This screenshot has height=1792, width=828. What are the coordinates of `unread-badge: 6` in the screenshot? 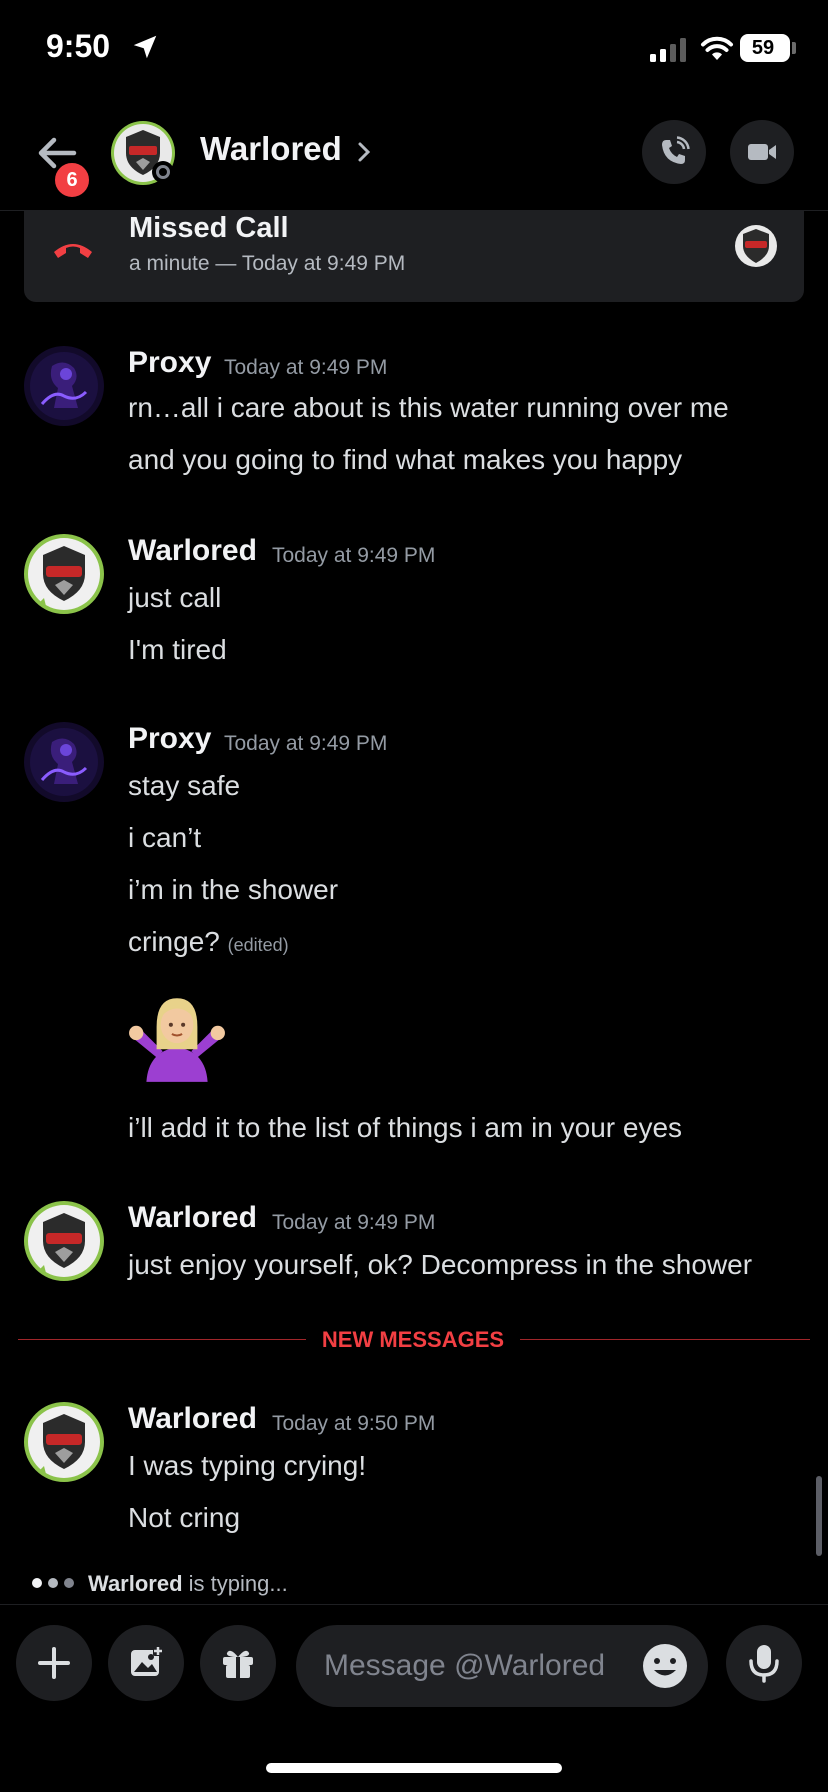 It's located at (72, 180).